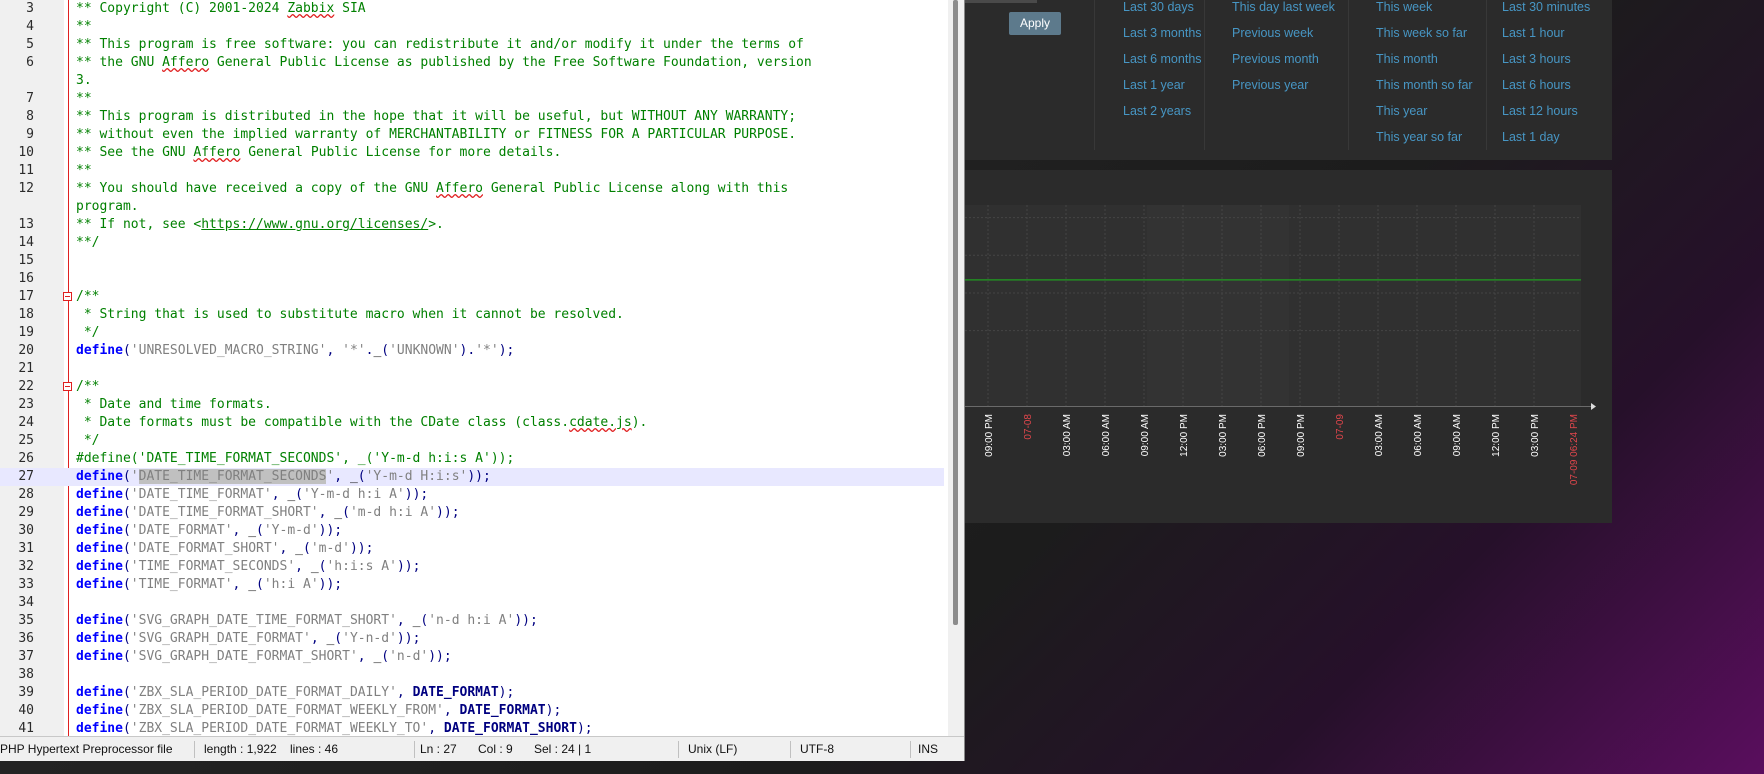  Describe the element at coordinates (472, 333) in the screenshot. I see `code-line: 19 */` at that location.